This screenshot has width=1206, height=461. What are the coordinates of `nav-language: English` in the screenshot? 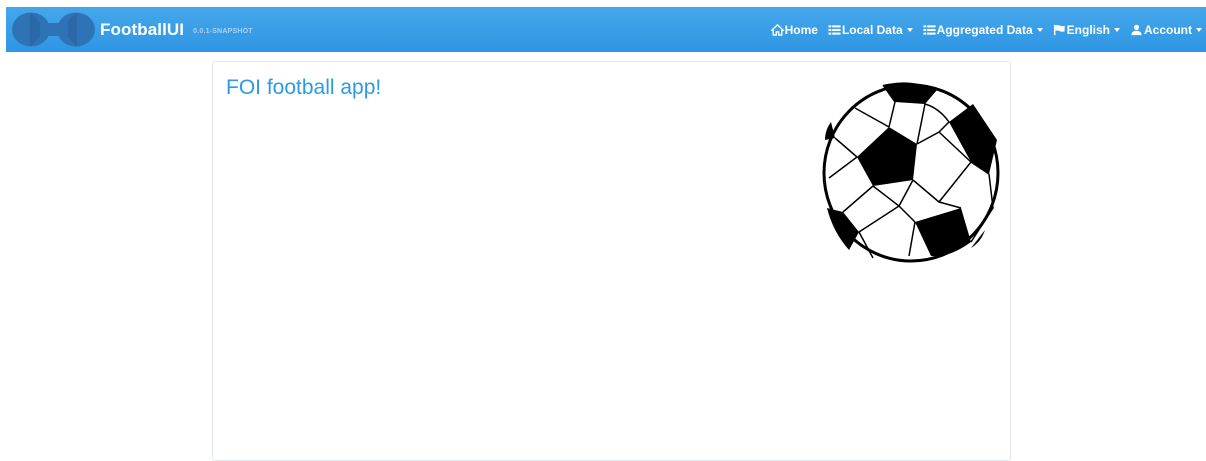 It's located at (1086, 30).